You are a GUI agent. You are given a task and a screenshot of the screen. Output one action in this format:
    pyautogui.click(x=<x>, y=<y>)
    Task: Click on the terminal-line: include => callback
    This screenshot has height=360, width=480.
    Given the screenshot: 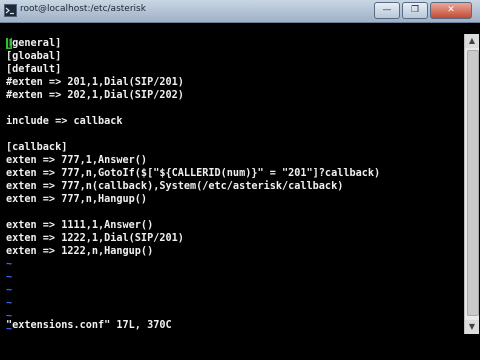 What is the action you would take?
    pyautogui.click(x=64, y=121)
    